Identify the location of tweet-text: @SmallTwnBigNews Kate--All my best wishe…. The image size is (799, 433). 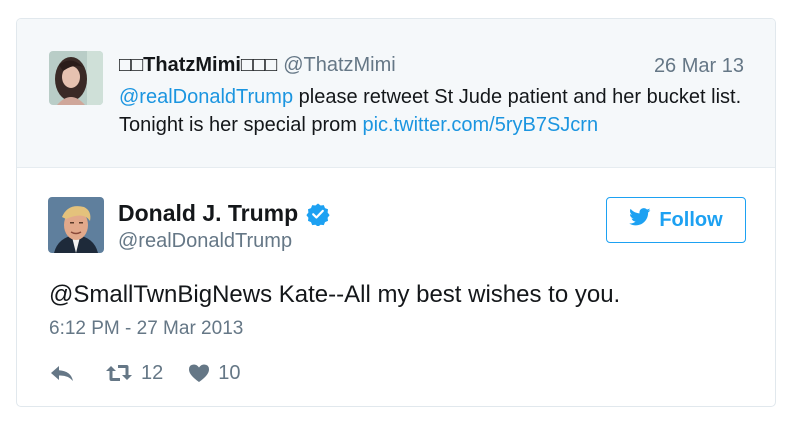
(335, 294).